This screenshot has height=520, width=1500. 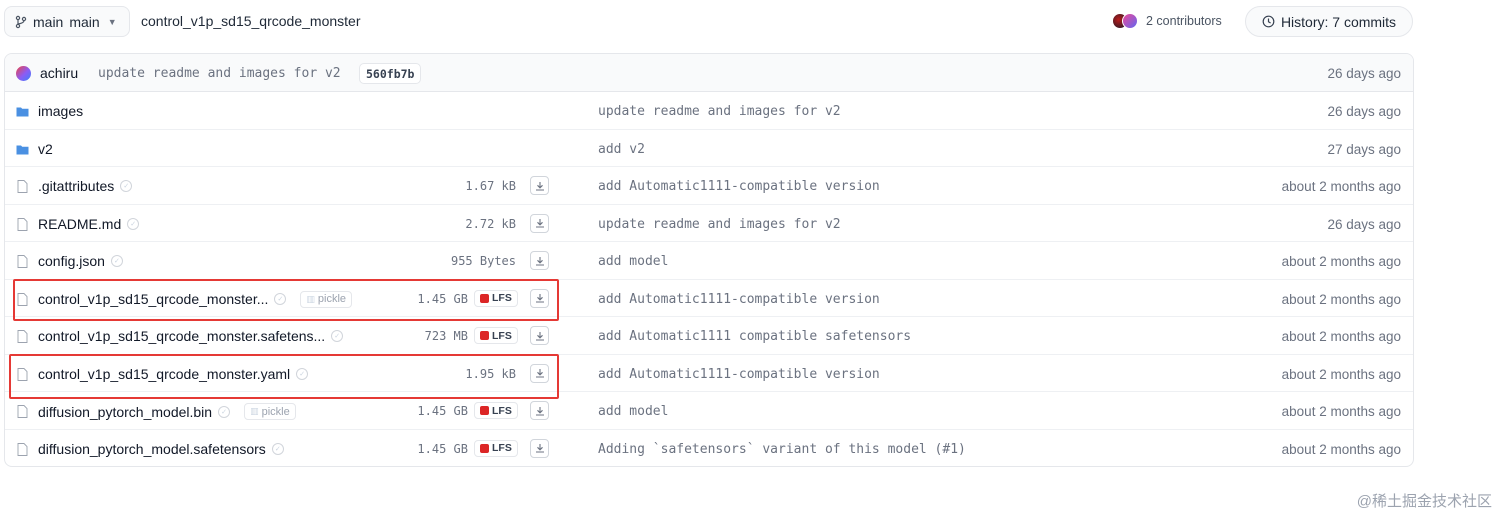 I want to click on file-name: diffusion_pytorch_model.bin, so click(x=125, y=412).